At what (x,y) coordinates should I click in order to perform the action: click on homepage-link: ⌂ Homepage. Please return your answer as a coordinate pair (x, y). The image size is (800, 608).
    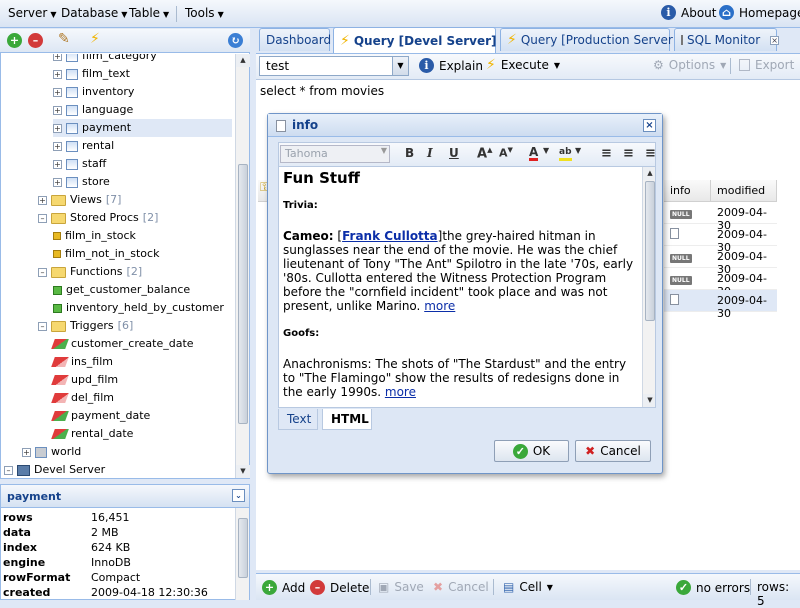
    Looking at the image, I should click on (759, 12).